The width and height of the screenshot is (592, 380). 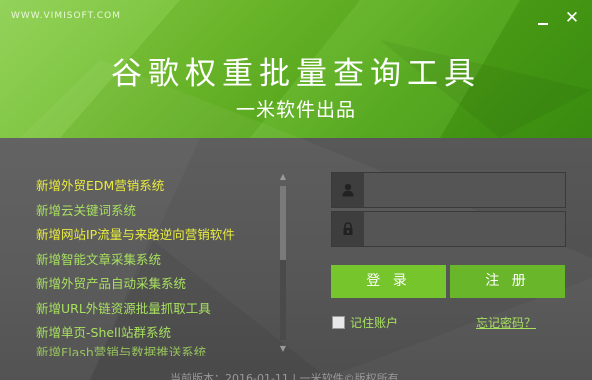 I want to click on feature-list-item: 新增外贸产品自动采集系统, so click(x=156, y=284).